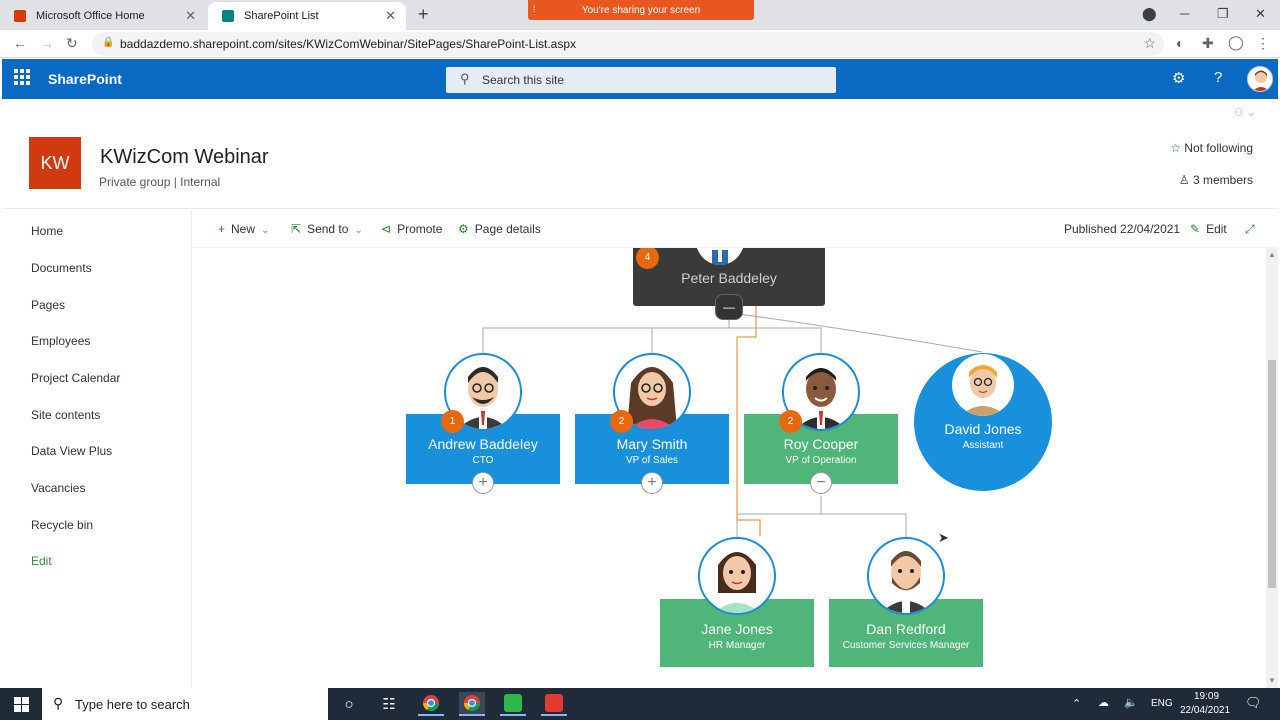 This screenshot has width=1280, height=720. What do you see at coordinates (729, 307) in the screenshot?
I see `collapse-icon: —` at bounding box center [729, 307].